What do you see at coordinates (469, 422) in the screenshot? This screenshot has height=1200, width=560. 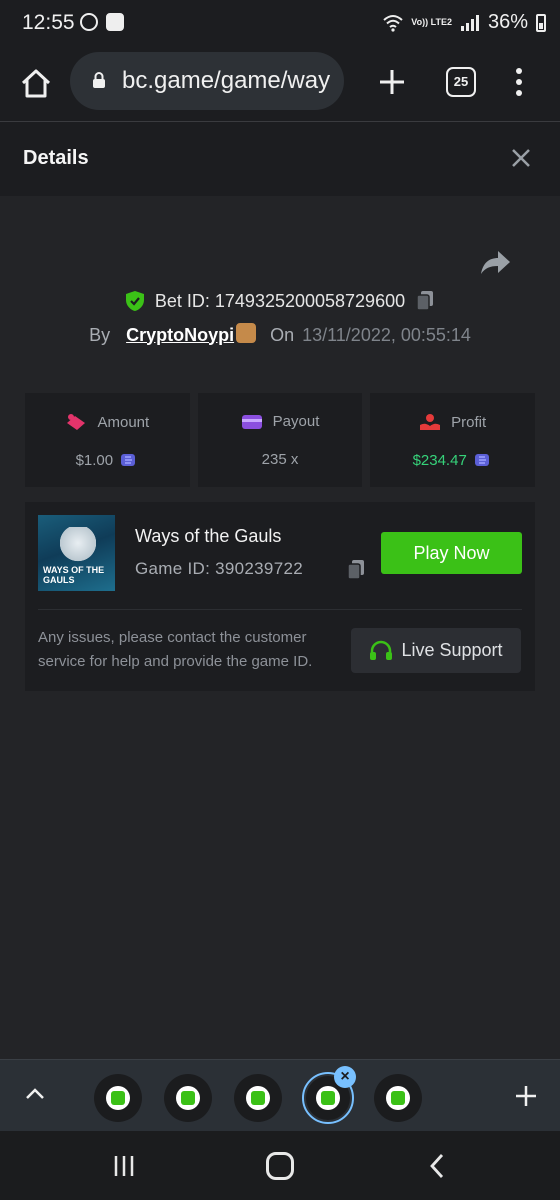 I see `profit-label: Profit` at bounding box center [469, 422].